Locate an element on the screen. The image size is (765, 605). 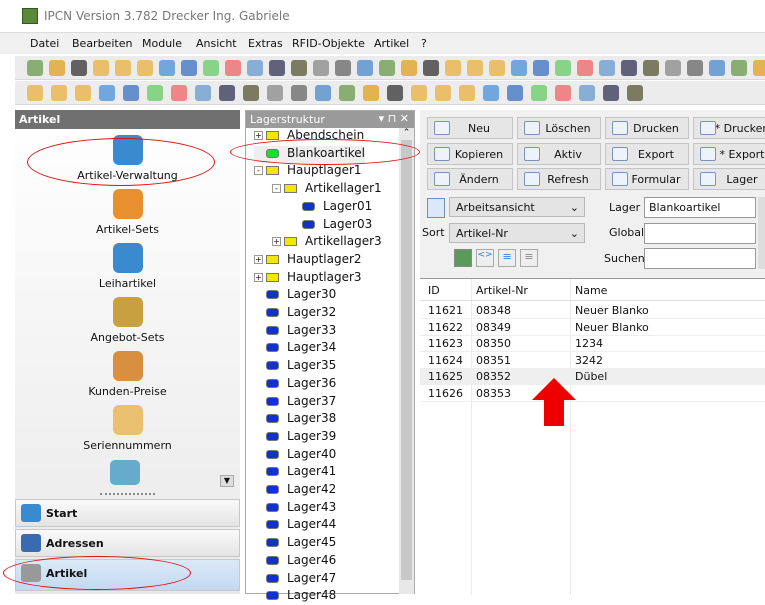
menu-rfidobjekte: RFID-Objekte is located at coordinates (328, 43).